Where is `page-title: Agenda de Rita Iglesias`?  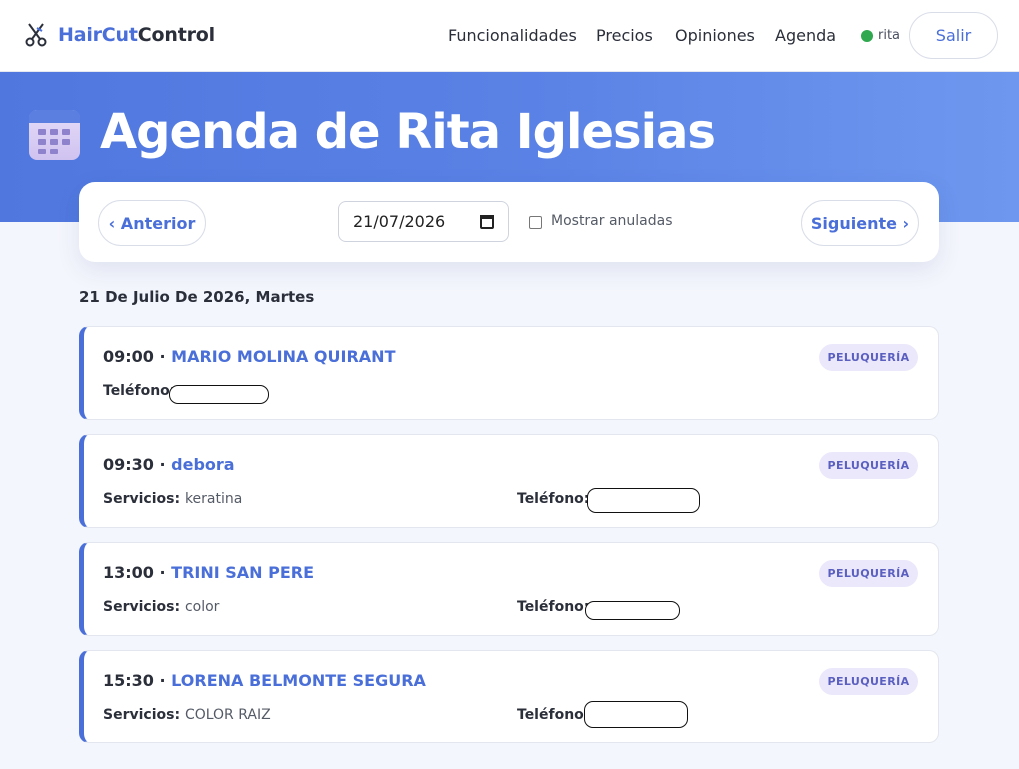 page-title: Agenda de Rita Iglesias is located at coordinates (408, 132).